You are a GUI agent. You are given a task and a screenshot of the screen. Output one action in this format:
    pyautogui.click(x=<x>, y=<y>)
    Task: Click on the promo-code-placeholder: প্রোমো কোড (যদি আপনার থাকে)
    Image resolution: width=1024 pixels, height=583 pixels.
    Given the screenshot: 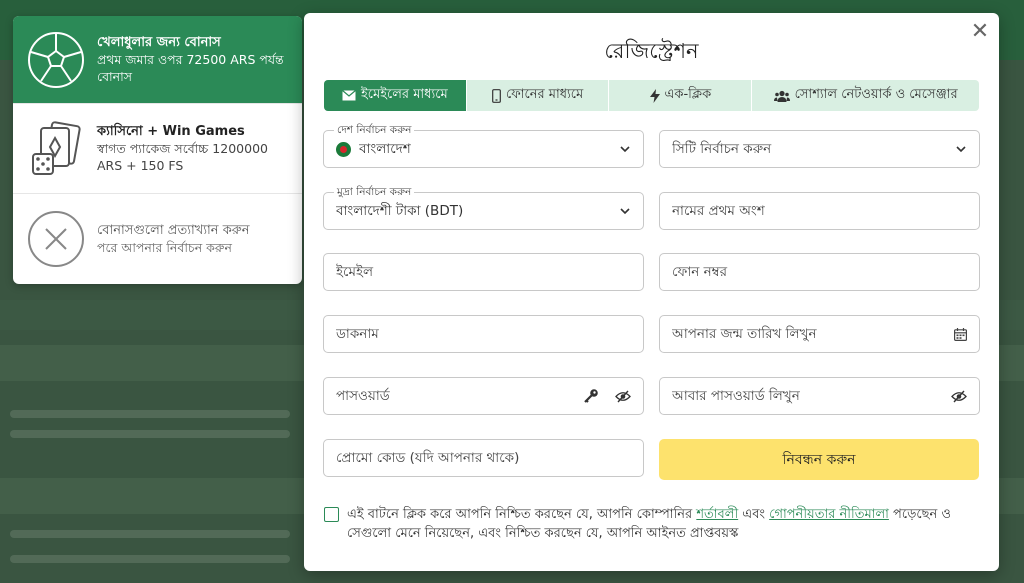 What is the action you would take?
    pyautogui.click(x=428, y=457)
    